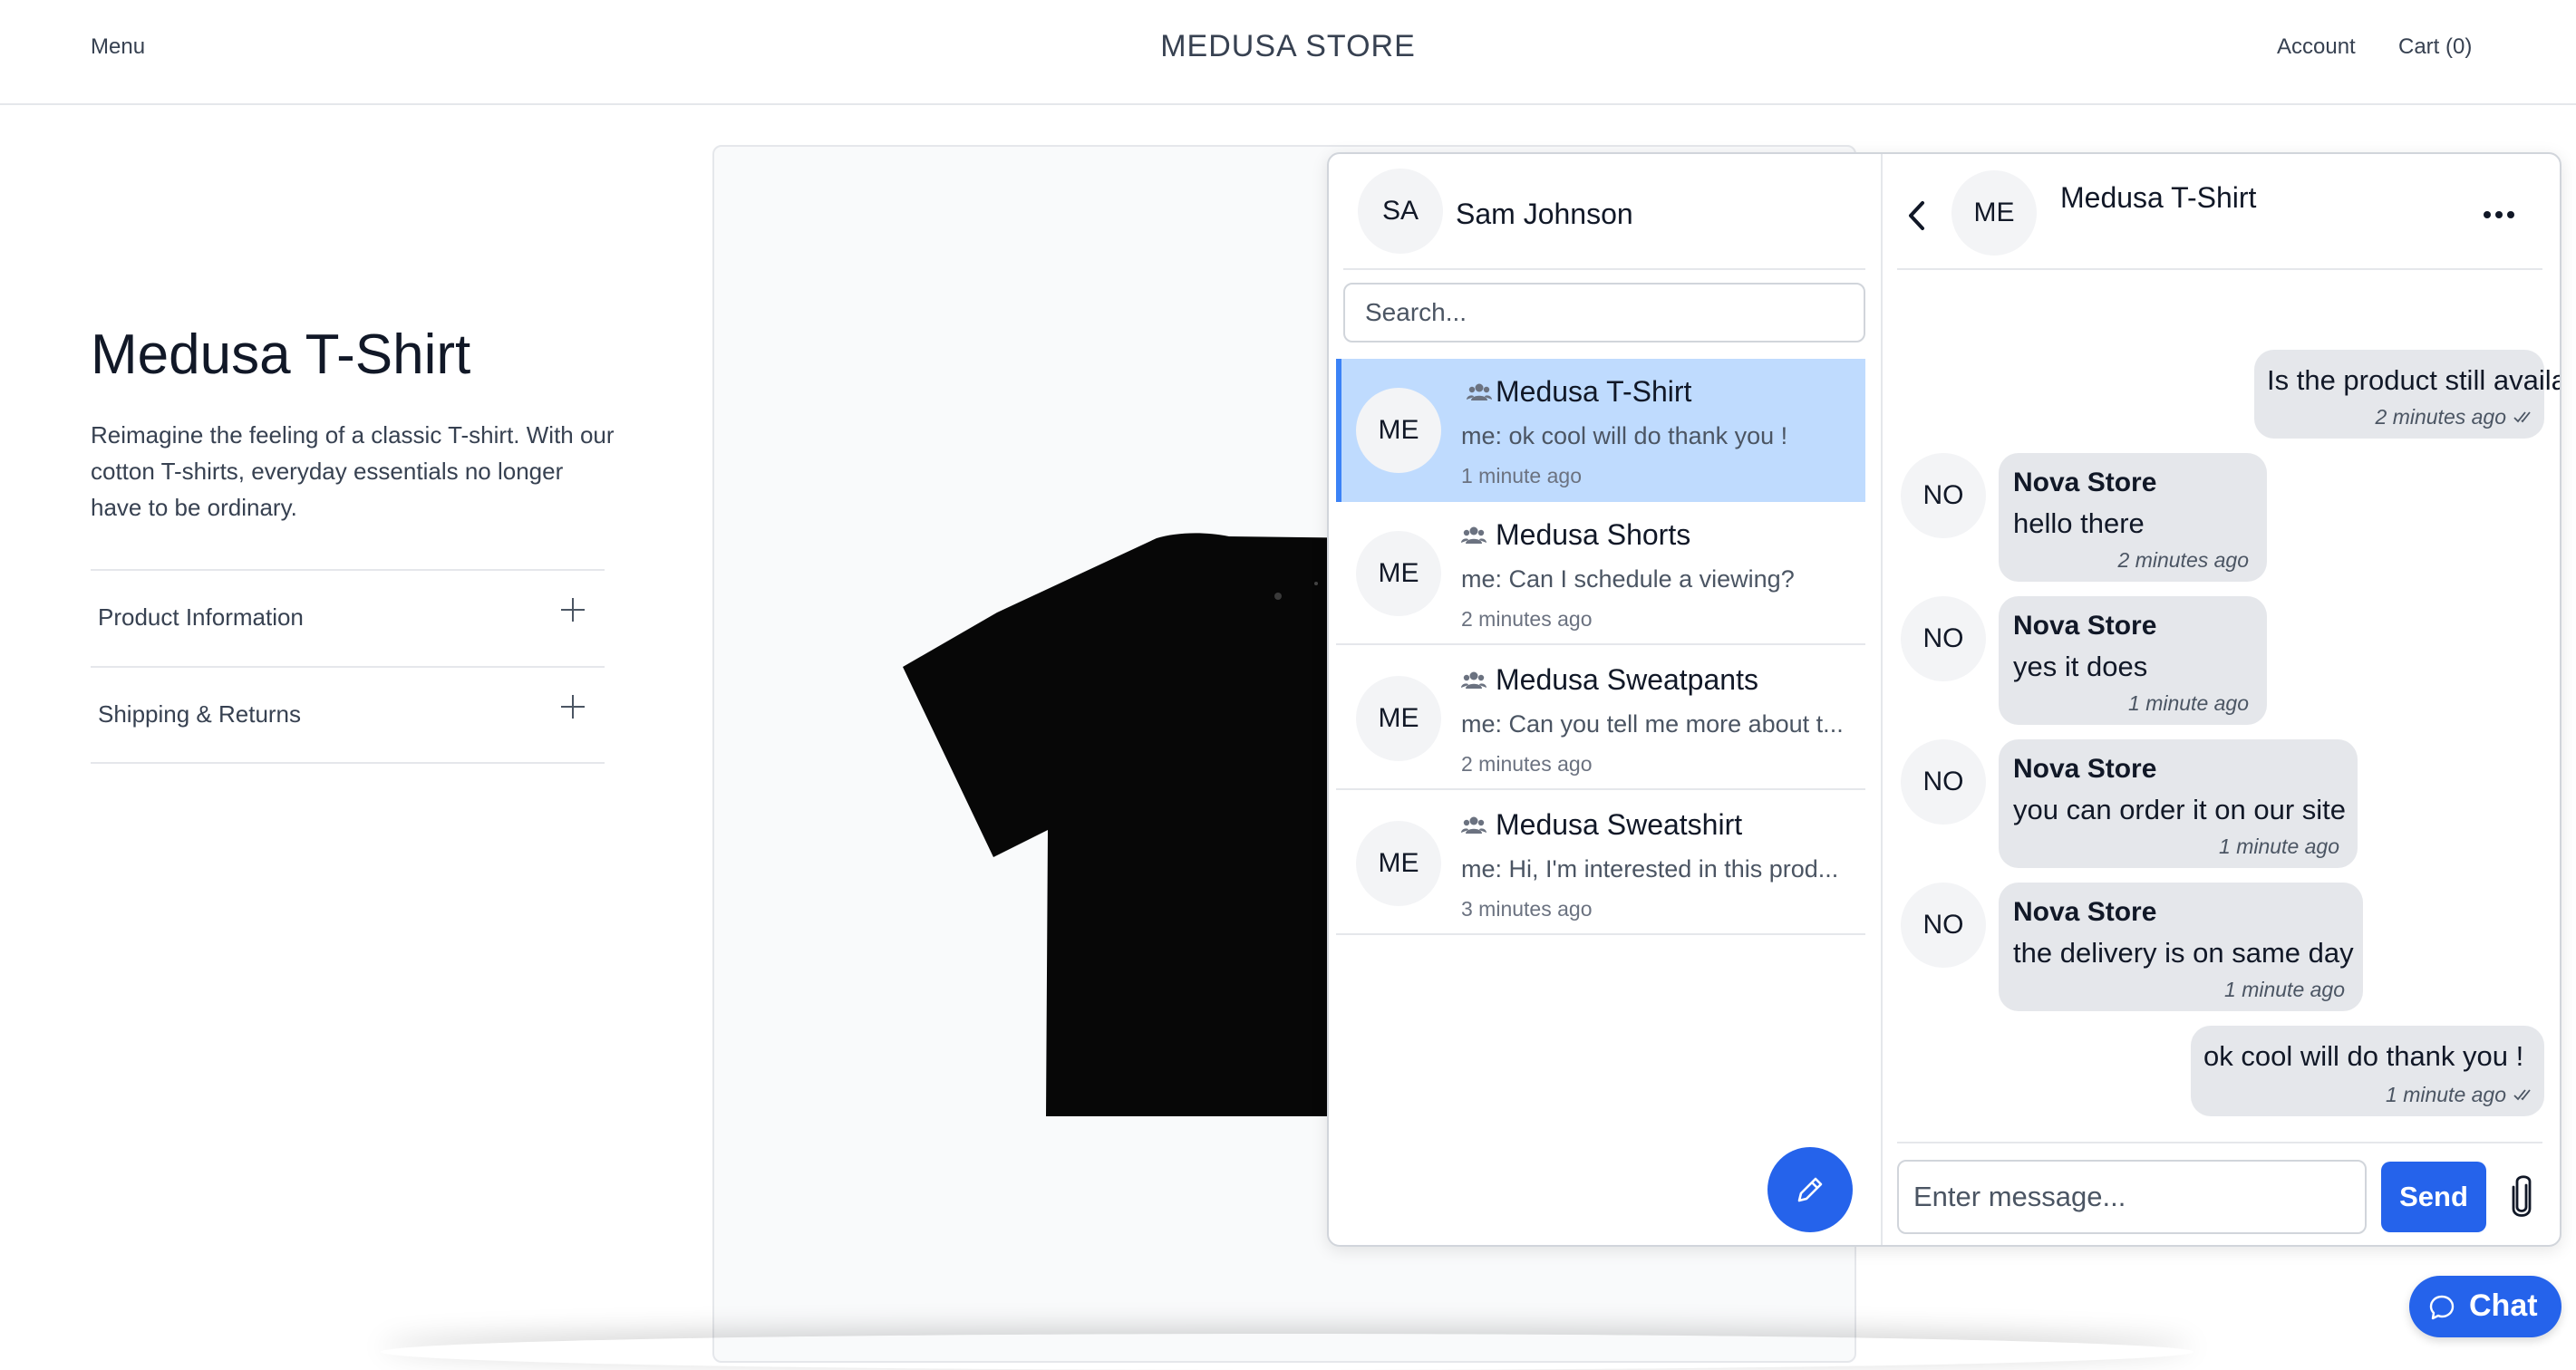  I want to click on tshirt-image, so click(1138, 824).